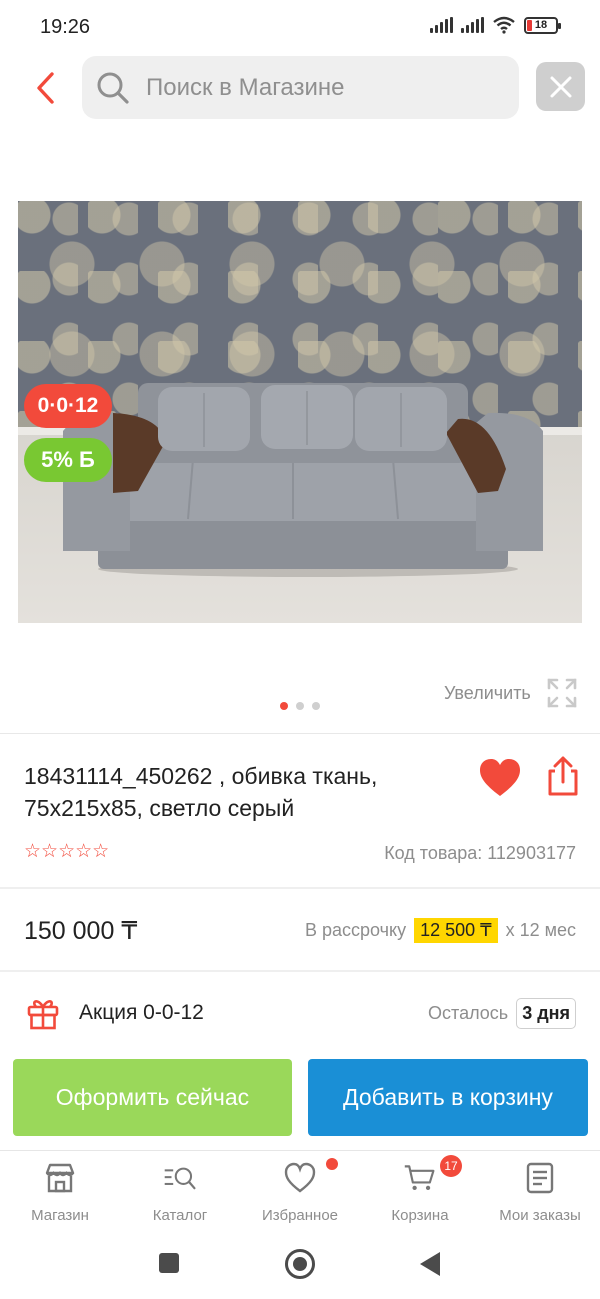  I want to click on gallery-pagination, so click(300, 706).